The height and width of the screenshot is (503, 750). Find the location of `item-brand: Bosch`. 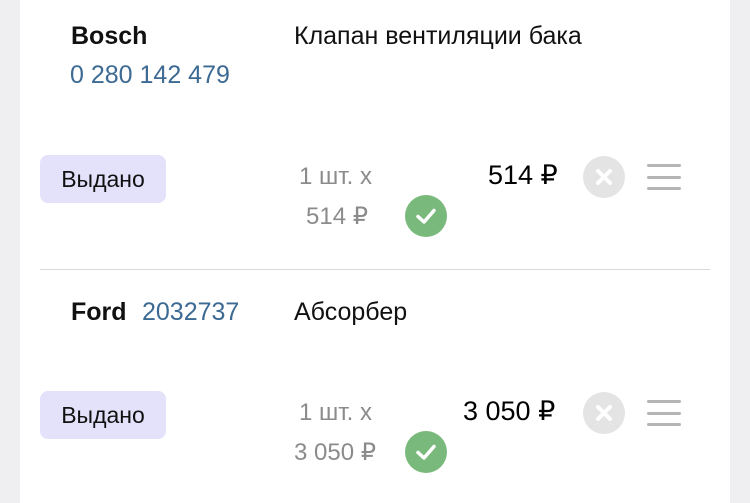

item-brand: Bosch is located at coordinates (109, 36).